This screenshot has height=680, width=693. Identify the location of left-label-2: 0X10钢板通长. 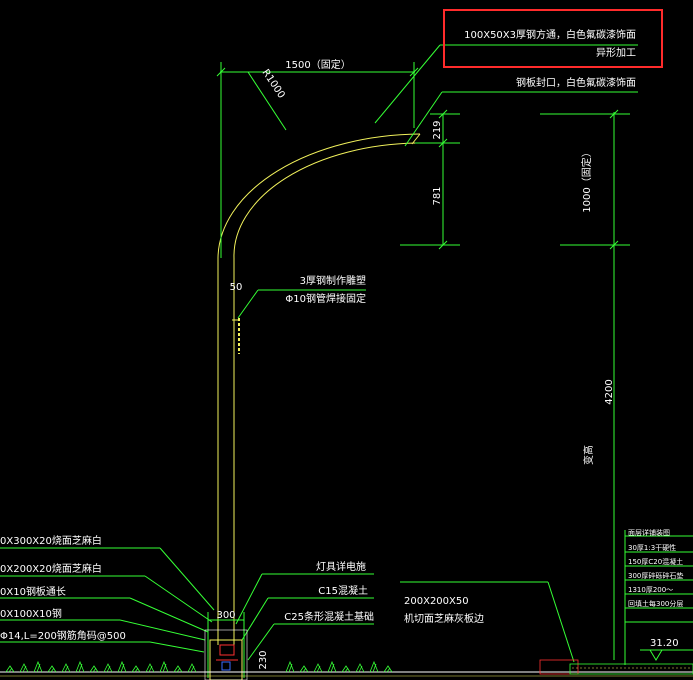
(33, 591).